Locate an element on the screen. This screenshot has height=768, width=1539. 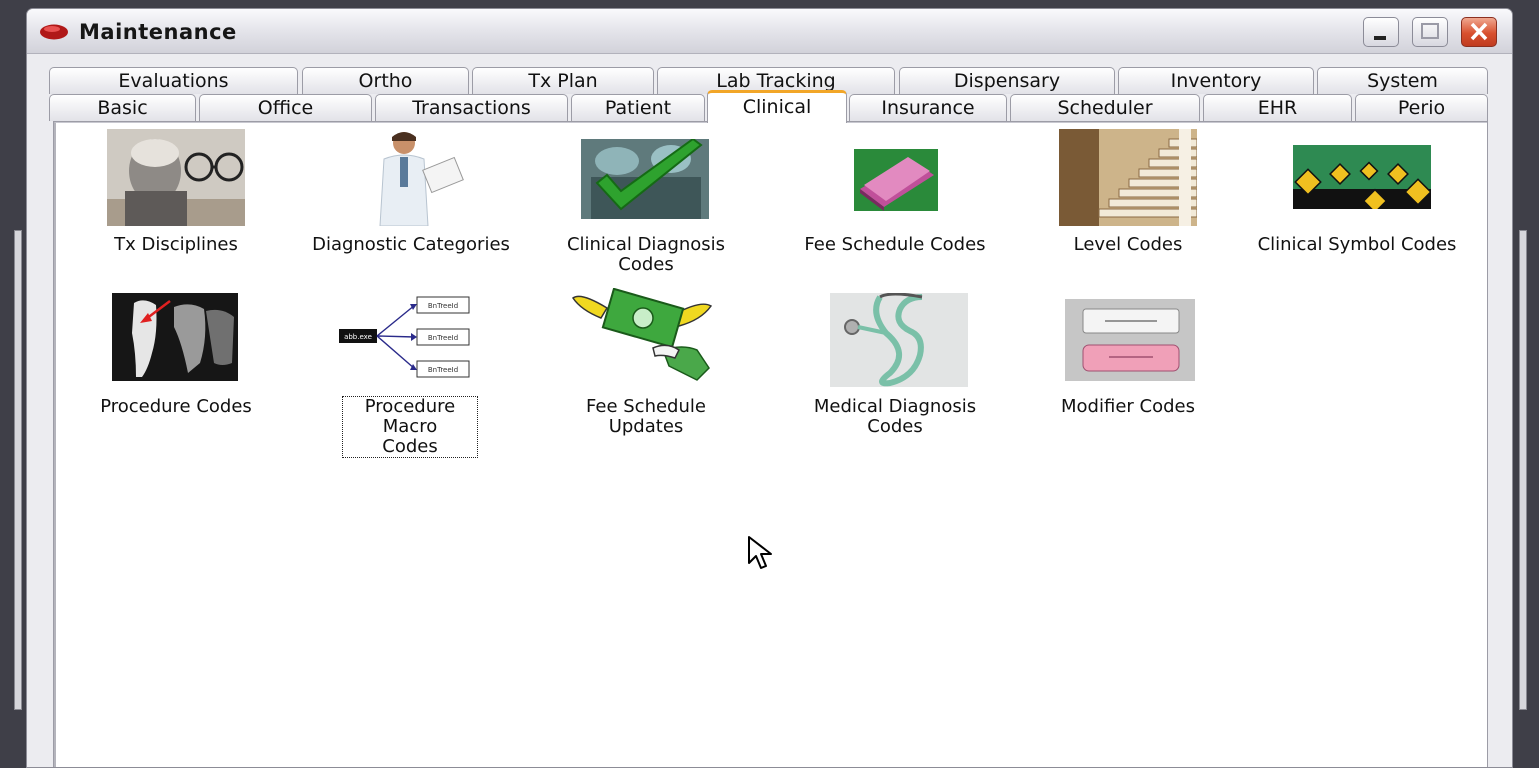
clinical-symbol-codes-item: Clinical Symbol Codes is located at coordinates (1357, 198).